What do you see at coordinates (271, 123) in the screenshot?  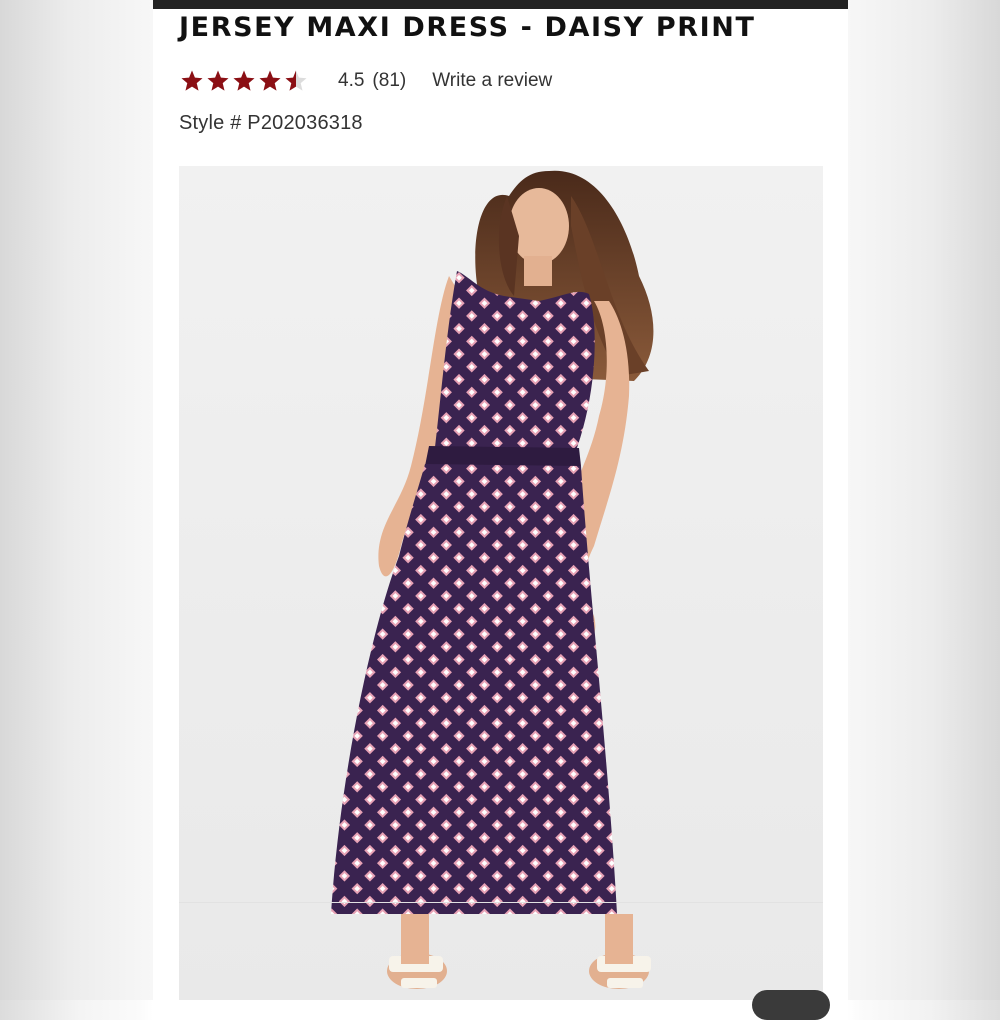 I see `style-number: Style # P202036318` at bounding box center [271, 123].